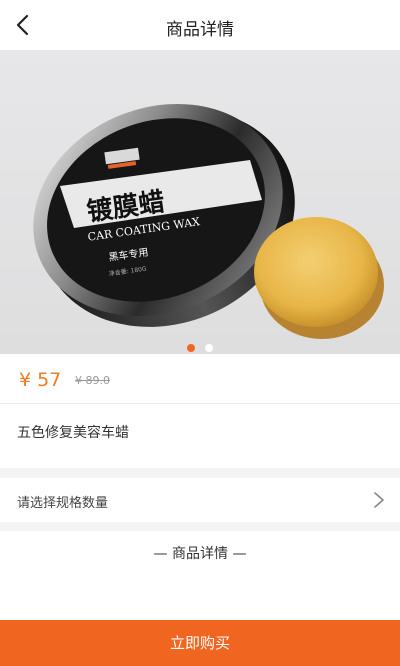 The width and height of the screenshot is (400, 666). What do you see at coordinates (200, 436) in the screenshot?
I see `product-info: 五色修复美容车蜡` at bounding box center [200, 436].